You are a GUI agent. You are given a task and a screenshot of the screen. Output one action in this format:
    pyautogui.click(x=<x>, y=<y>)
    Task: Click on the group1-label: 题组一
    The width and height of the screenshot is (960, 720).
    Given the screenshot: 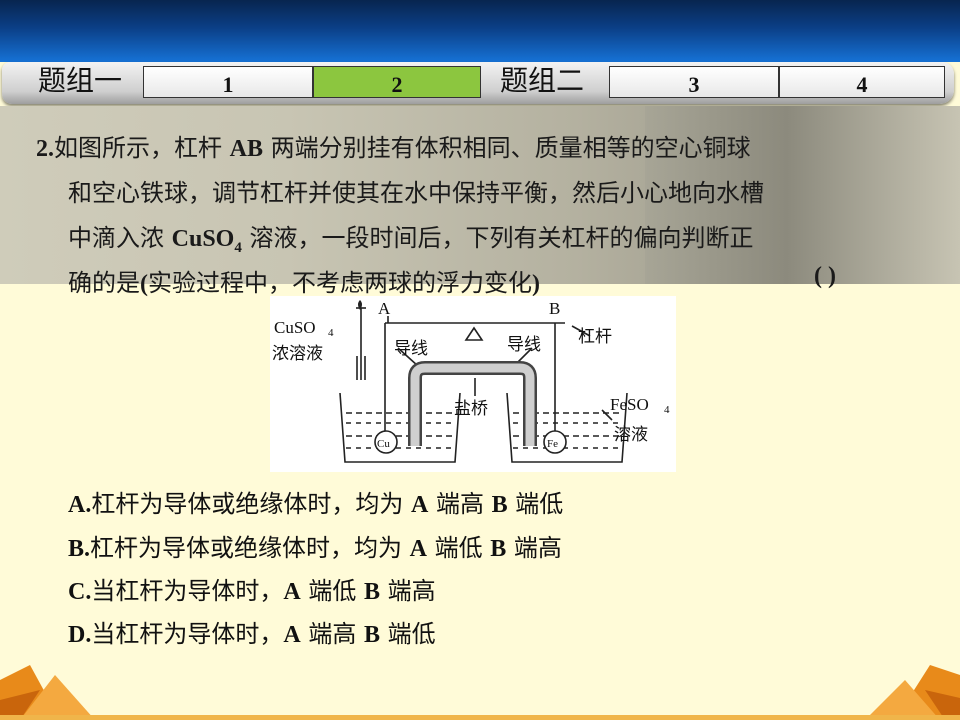 What is the action you would take?
    pyautogui.click(x=80, y=80)
    